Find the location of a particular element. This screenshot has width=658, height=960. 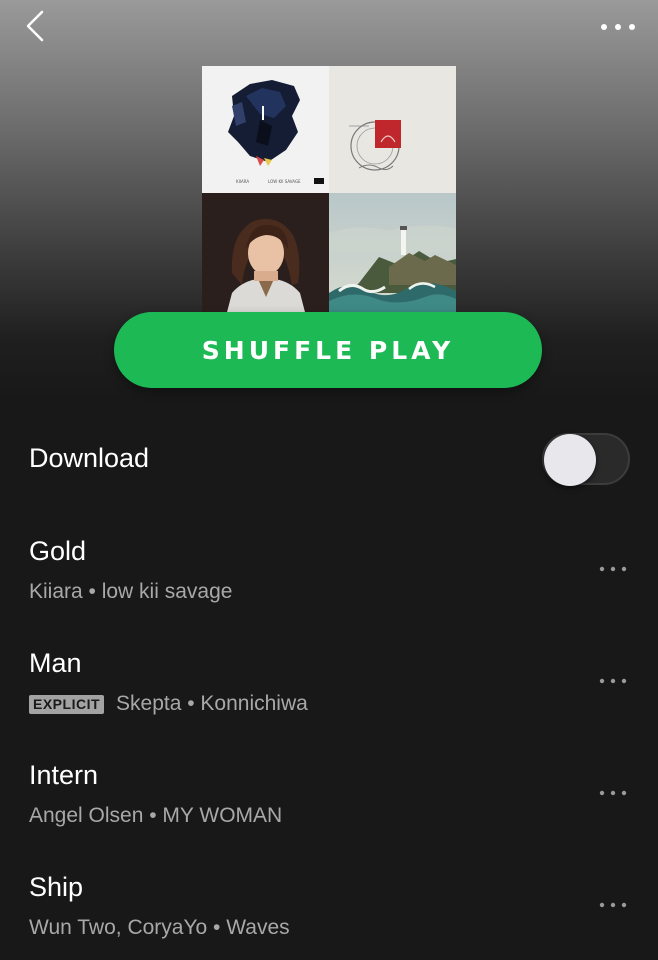

track-subtitle: Angel Olsen • MY WOMAN is located at coordinates (155, 816).